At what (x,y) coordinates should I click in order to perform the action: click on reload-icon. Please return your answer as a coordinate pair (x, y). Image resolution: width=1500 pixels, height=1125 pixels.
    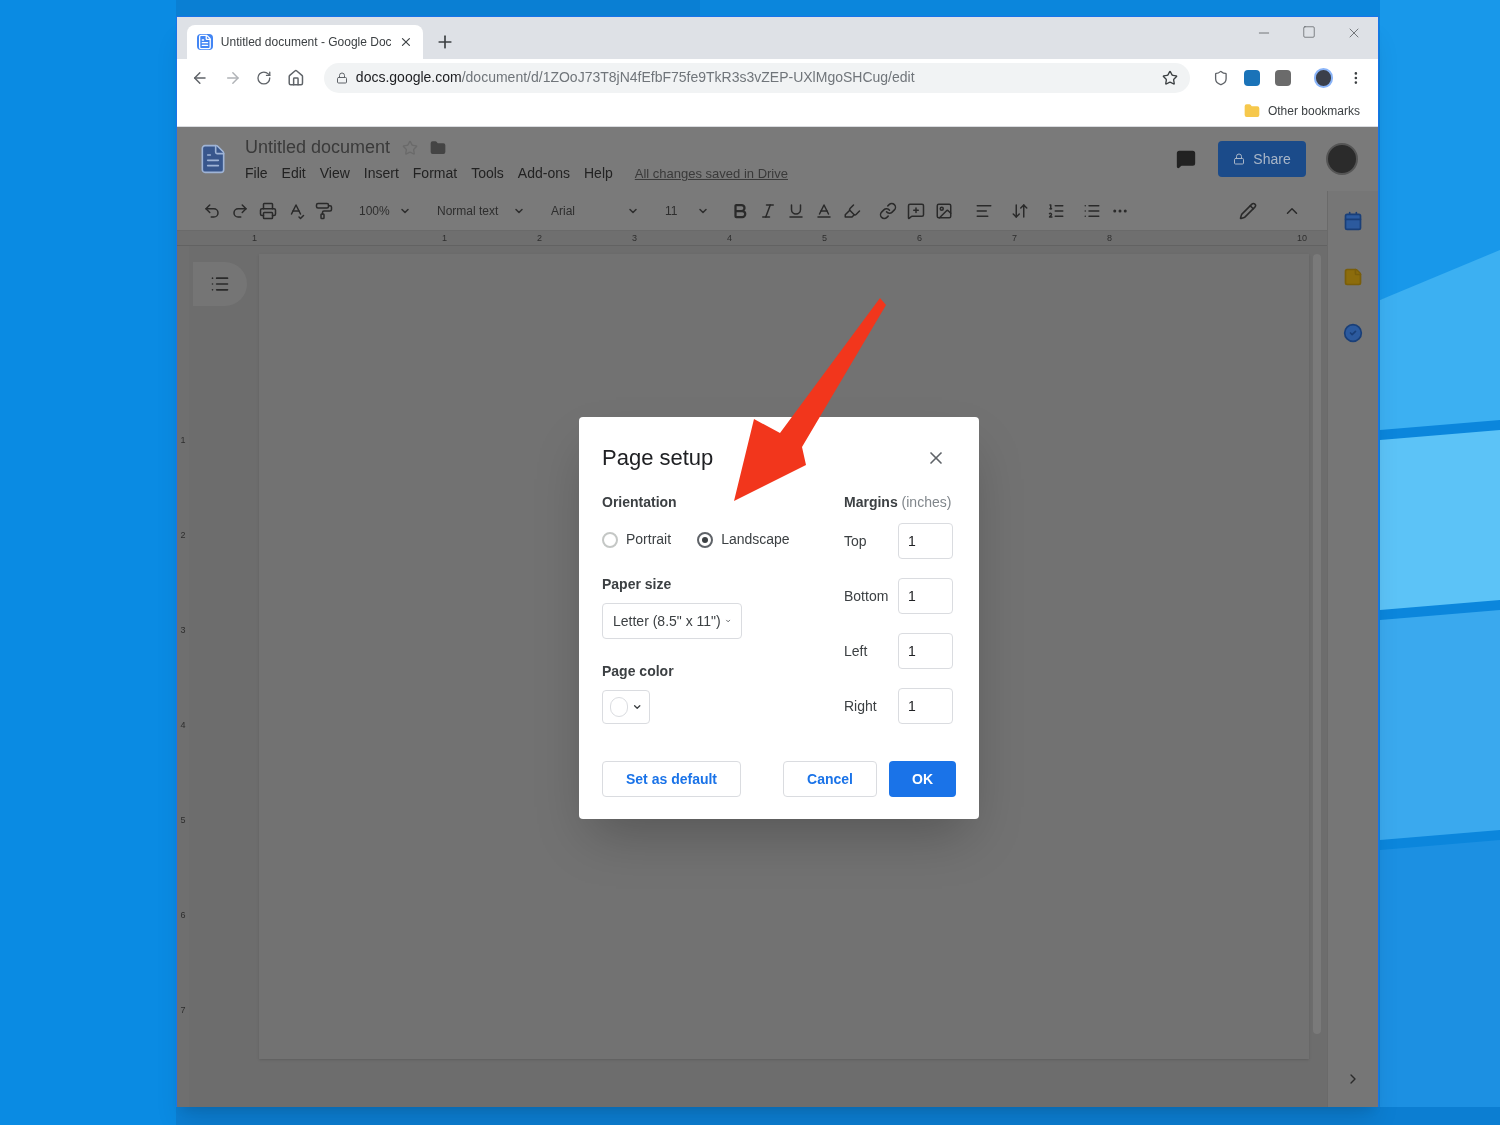
    Looking at the image, I should click on (264, 77).